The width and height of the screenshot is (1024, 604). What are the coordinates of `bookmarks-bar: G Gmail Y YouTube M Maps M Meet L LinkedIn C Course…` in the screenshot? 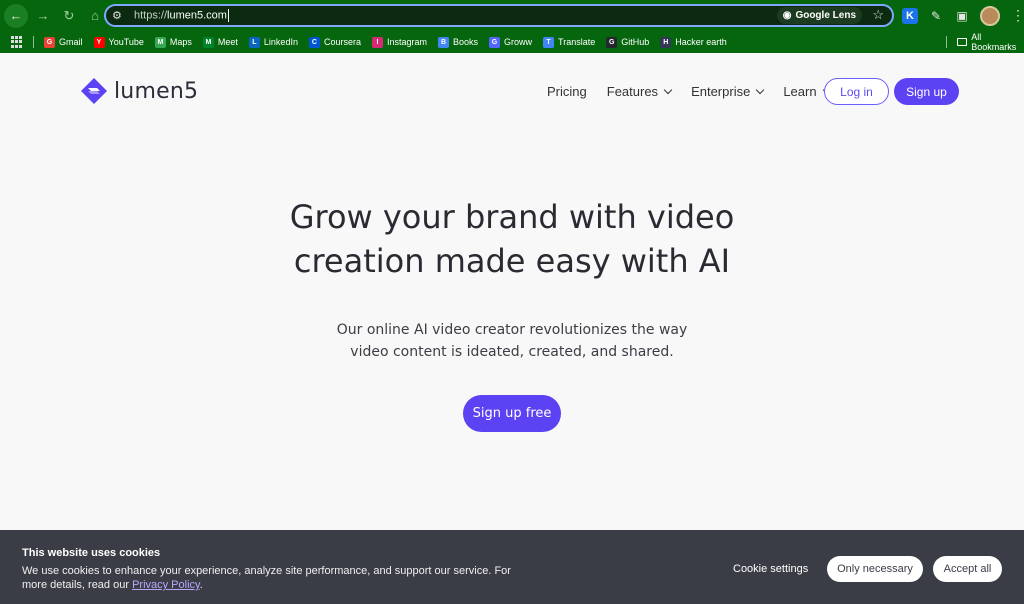 It's located at (512, 42).